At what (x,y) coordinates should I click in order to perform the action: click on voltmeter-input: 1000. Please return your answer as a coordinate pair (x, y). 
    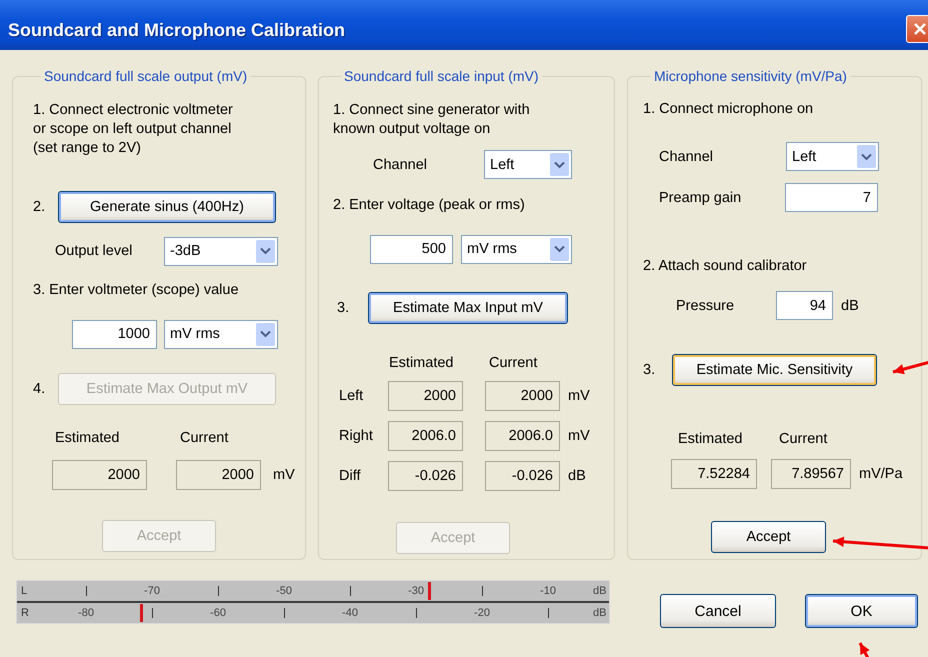
    Looking at the image, I should click on (114, 334).